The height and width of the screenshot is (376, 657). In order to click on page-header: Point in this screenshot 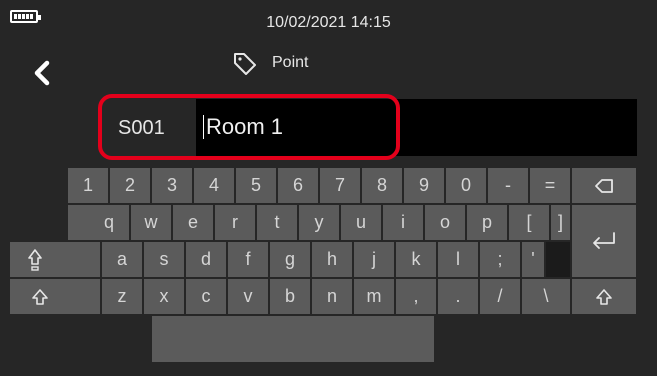, I will do `click(270, 63)`.